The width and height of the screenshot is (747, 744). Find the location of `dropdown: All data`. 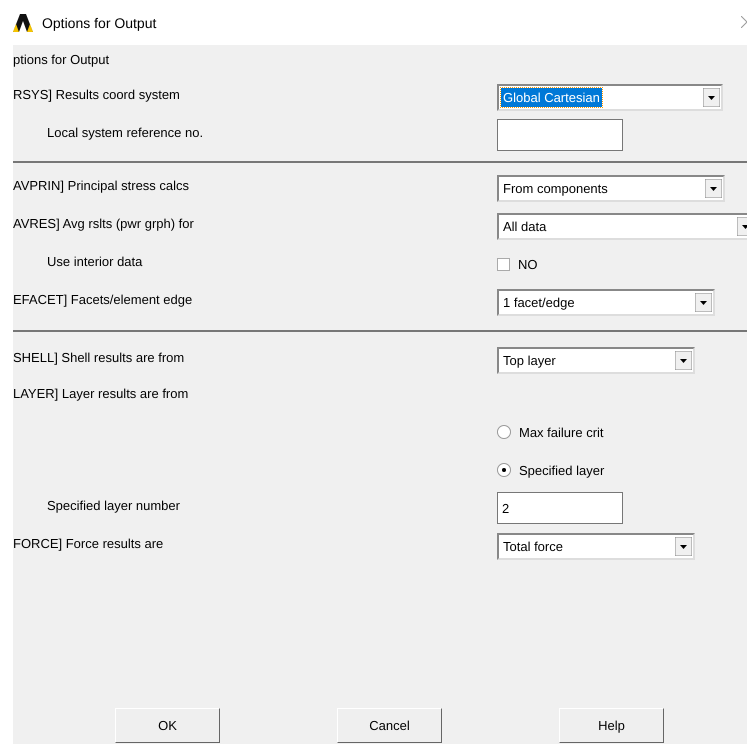

dropdown: All data is located at coordinates (622, 226).